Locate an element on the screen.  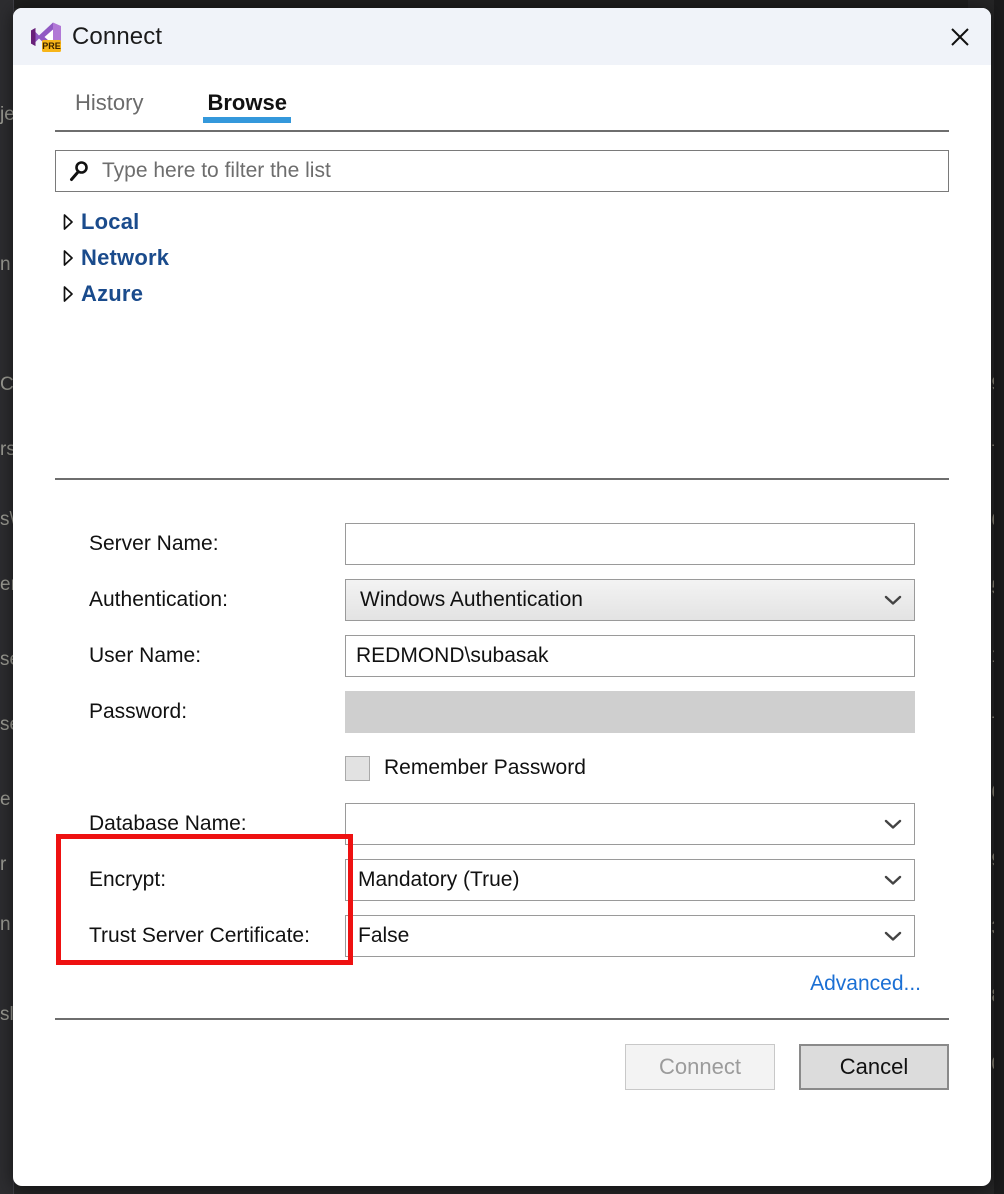
encrypt-select: Mandatory (True) is located at coordinates (630, 880).